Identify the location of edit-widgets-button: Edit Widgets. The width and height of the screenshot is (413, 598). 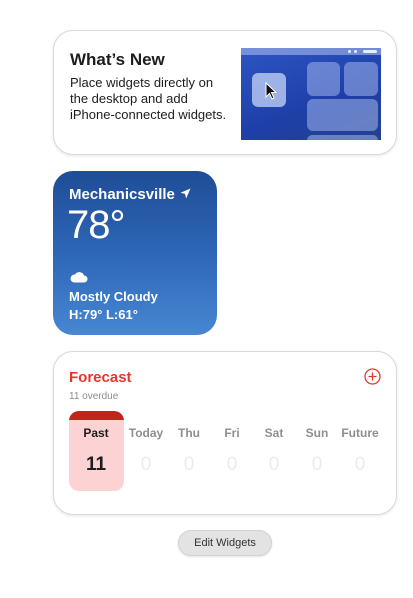
(225, 543).